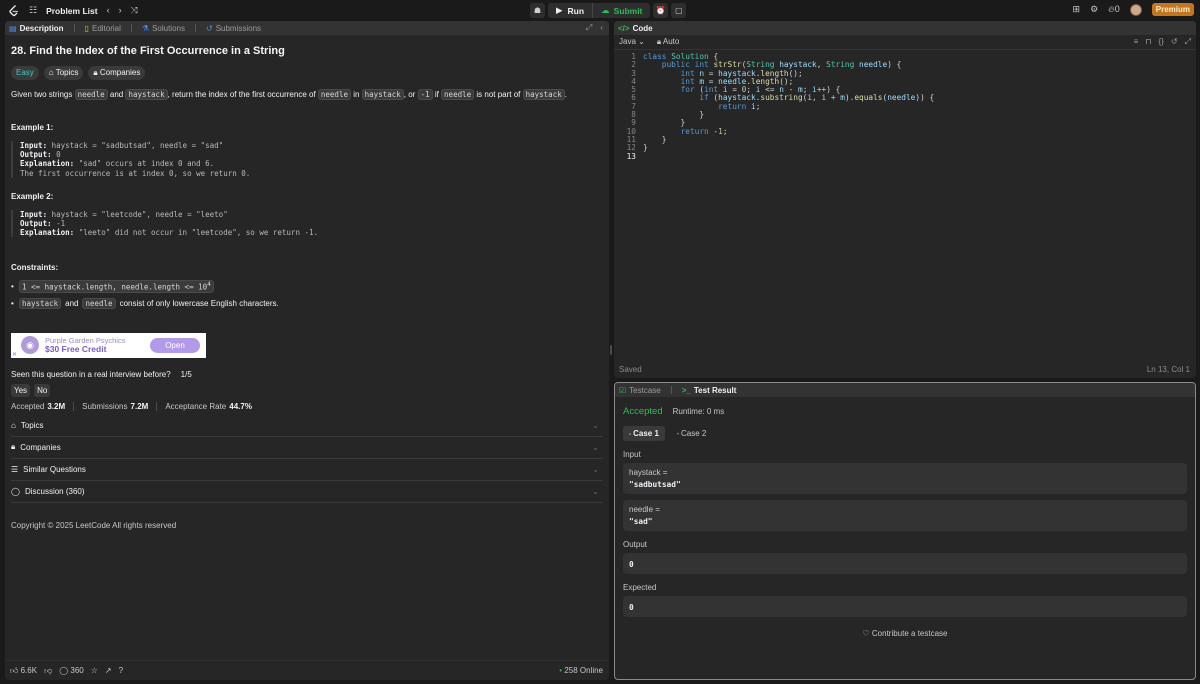 This screenshot has width=1200, height=684. I want to click on ad-line2: $30 Free Credit, so click(76, 349).